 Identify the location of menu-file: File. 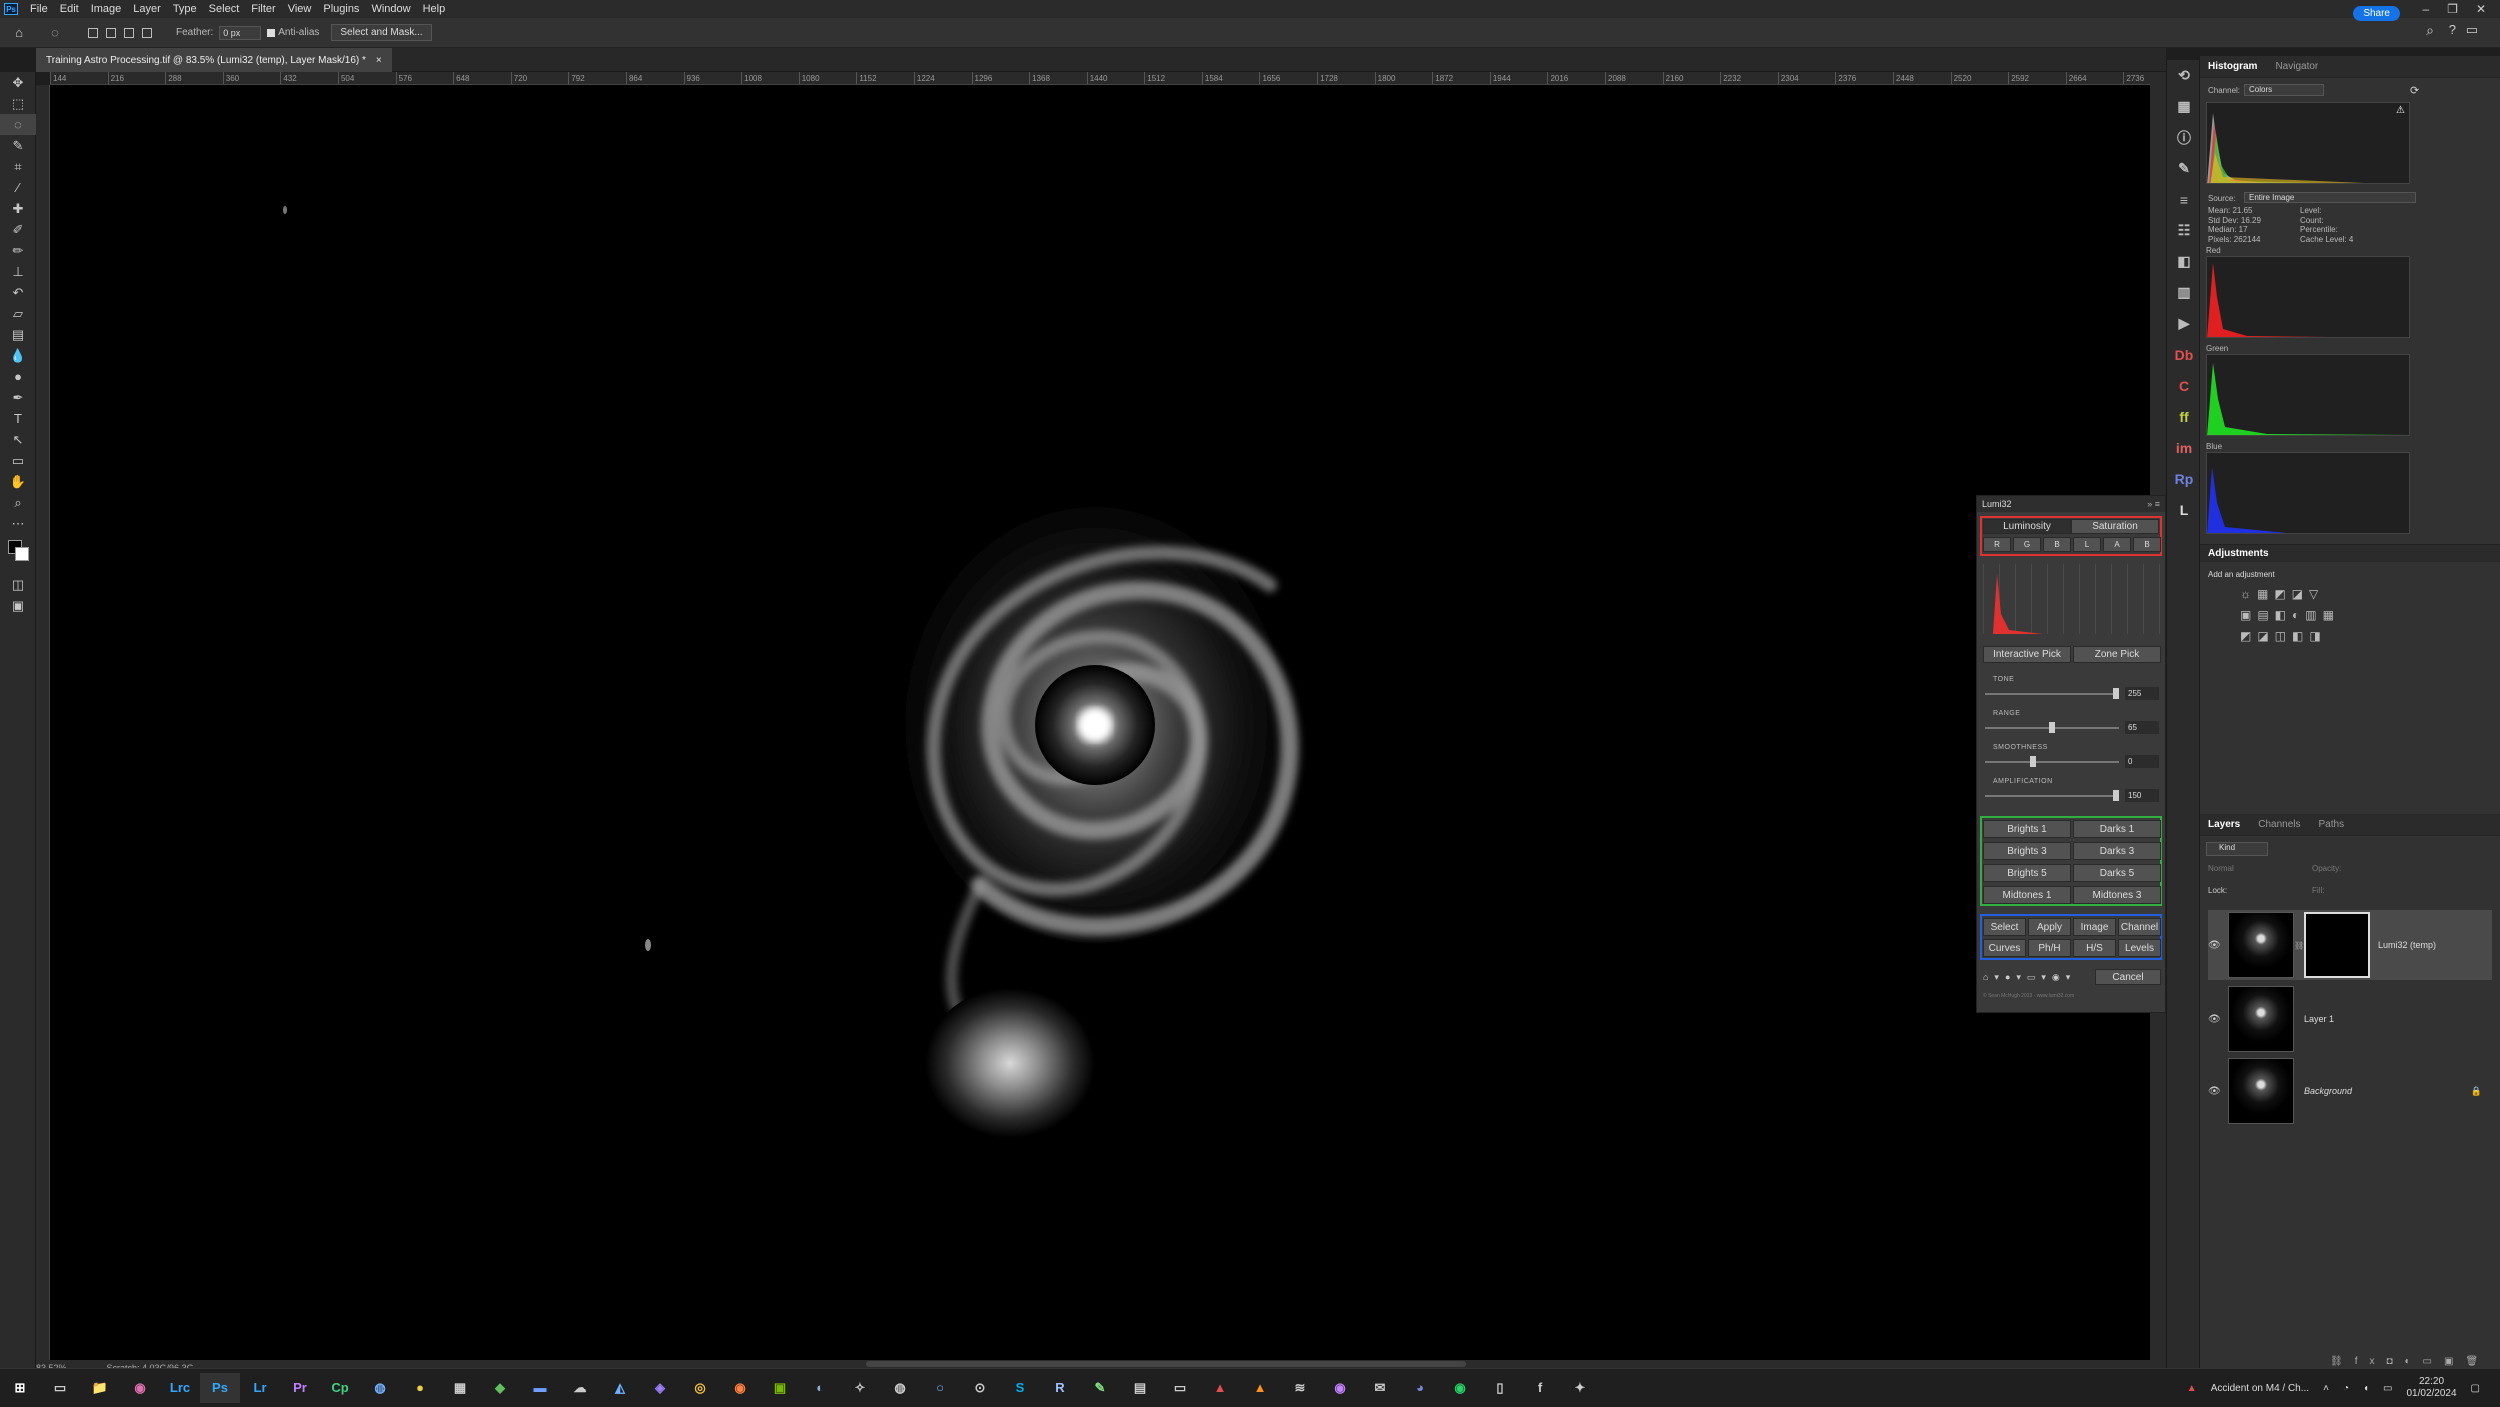
(39, 9).